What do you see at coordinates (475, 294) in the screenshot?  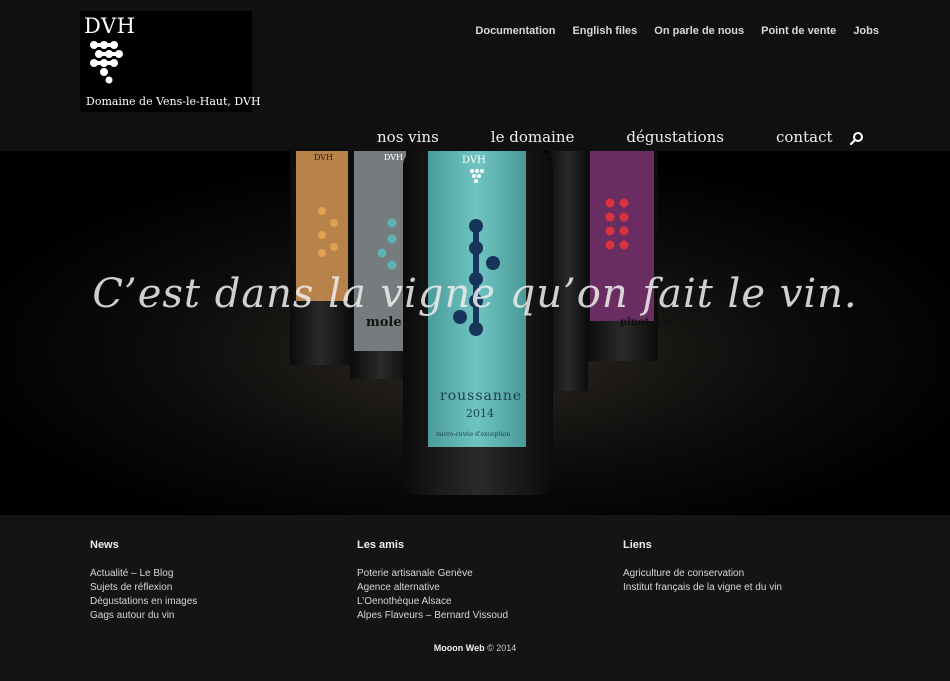 I see `hero-tagline: C’est dans la vigne qu’on fait le vin.` at bounding box center [475, 294].